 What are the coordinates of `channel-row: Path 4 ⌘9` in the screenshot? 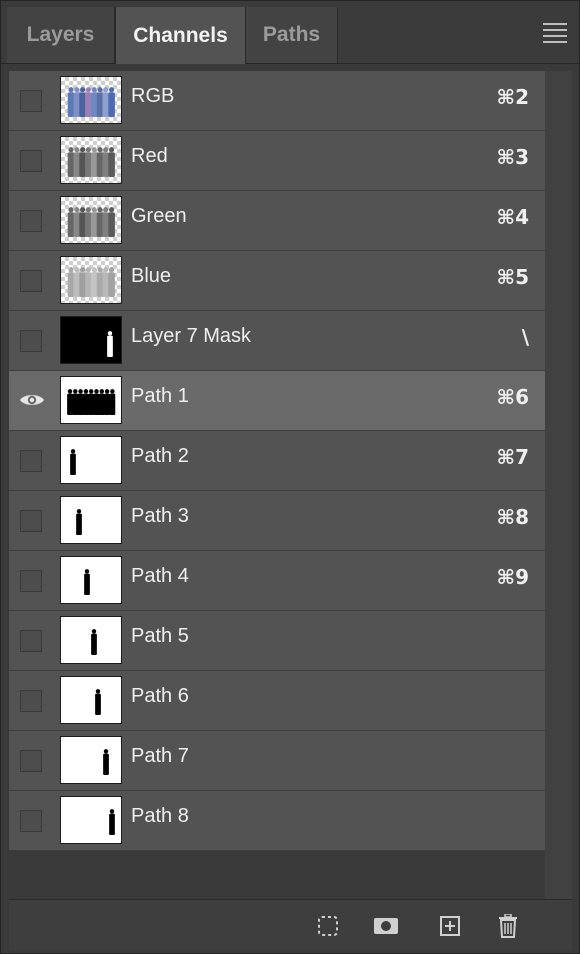 It's located at (277, 581).